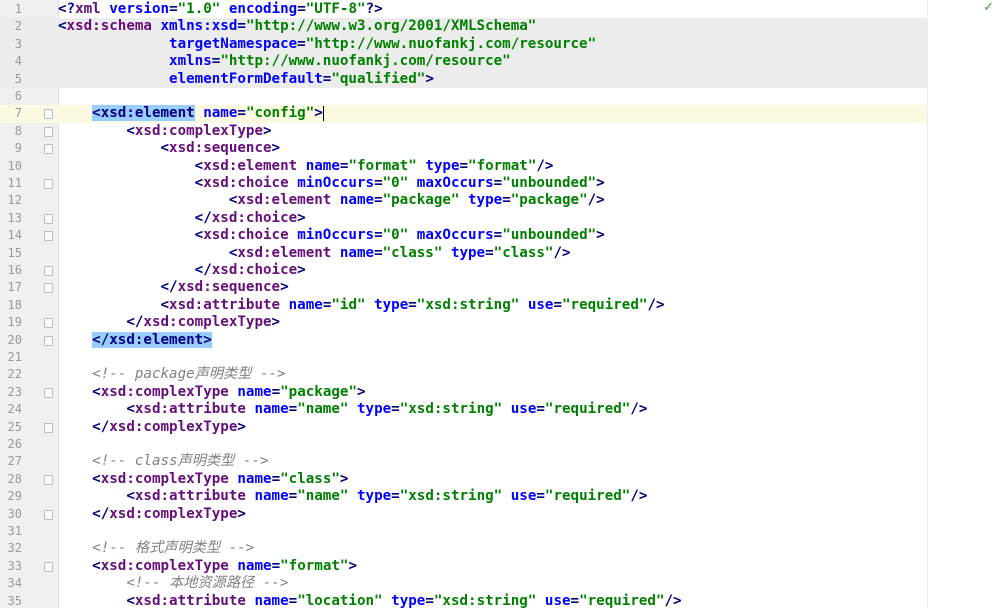  I want to click on code-attr-value: "1.0", so click(199, 9).